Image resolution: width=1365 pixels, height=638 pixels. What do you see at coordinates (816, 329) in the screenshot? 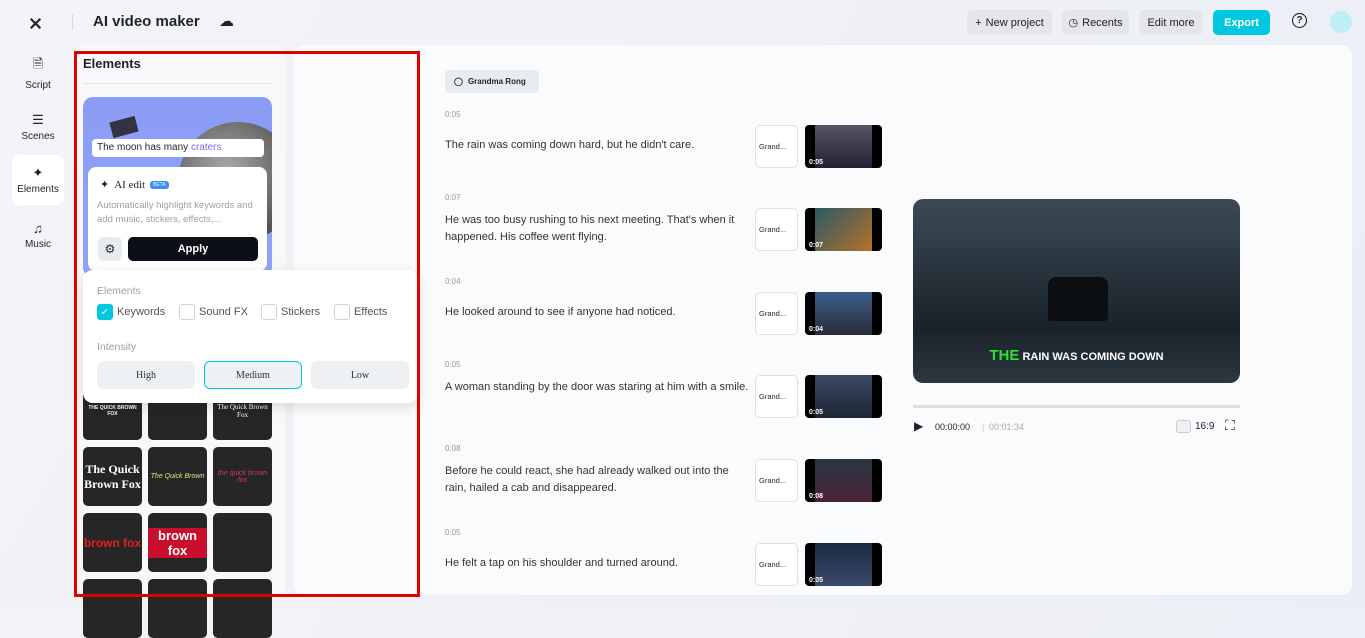
I see `thumbnail-duration: 0:04` at bounding box center [816, 329].